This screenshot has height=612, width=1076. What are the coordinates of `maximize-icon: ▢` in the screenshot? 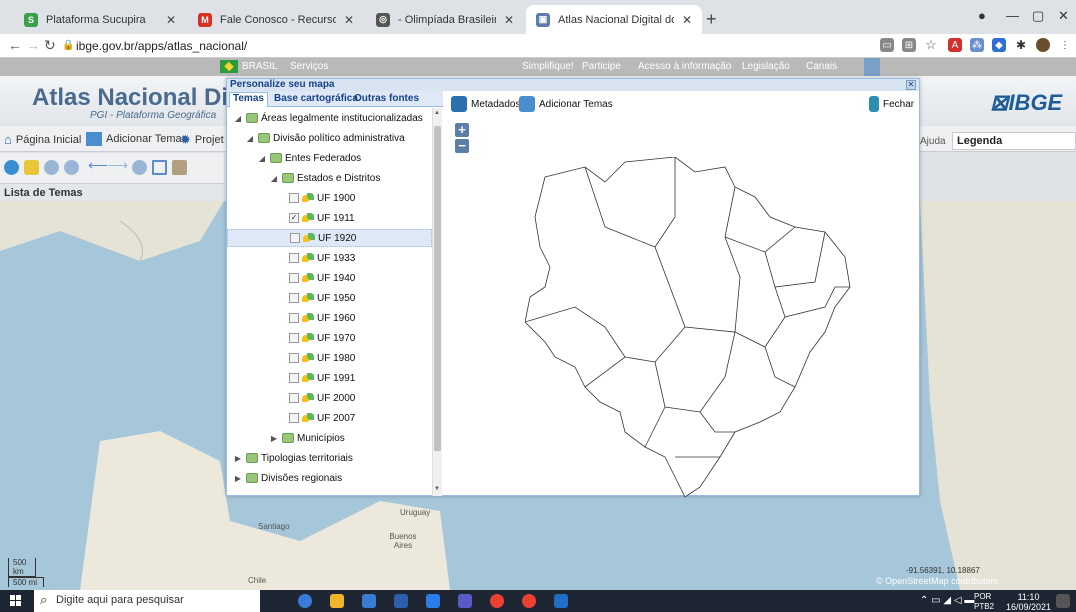 It's located at (1038, 16).